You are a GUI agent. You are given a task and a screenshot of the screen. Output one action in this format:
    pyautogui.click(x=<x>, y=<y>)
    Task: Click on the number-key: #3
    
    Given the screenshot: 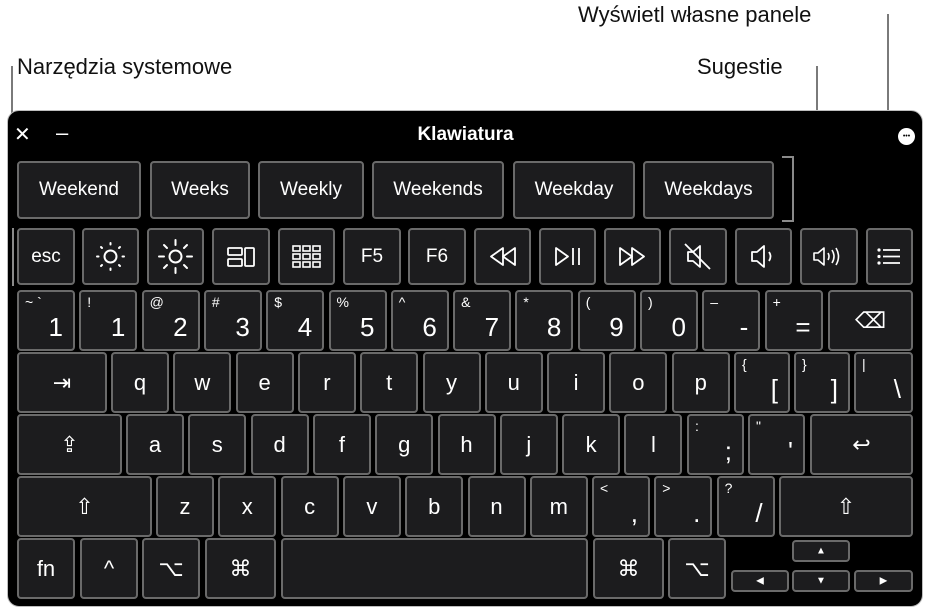 What is the action you would take?
    pyautogui.click(x=232, y=320)
    